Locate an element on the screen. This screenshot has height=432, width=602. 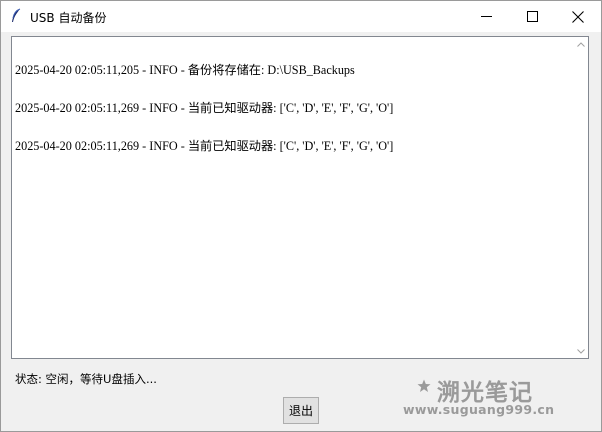
feather-icon is located at coordinates (16, 16).